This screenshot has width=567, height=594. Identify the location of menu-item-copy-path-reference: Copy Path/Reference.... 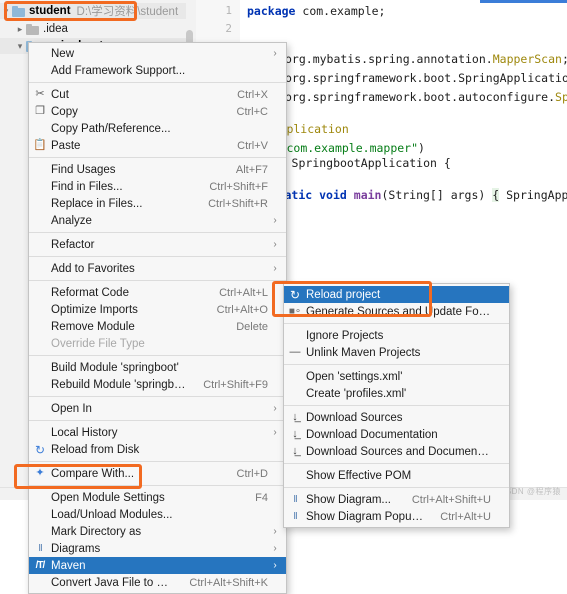
(157, 128).